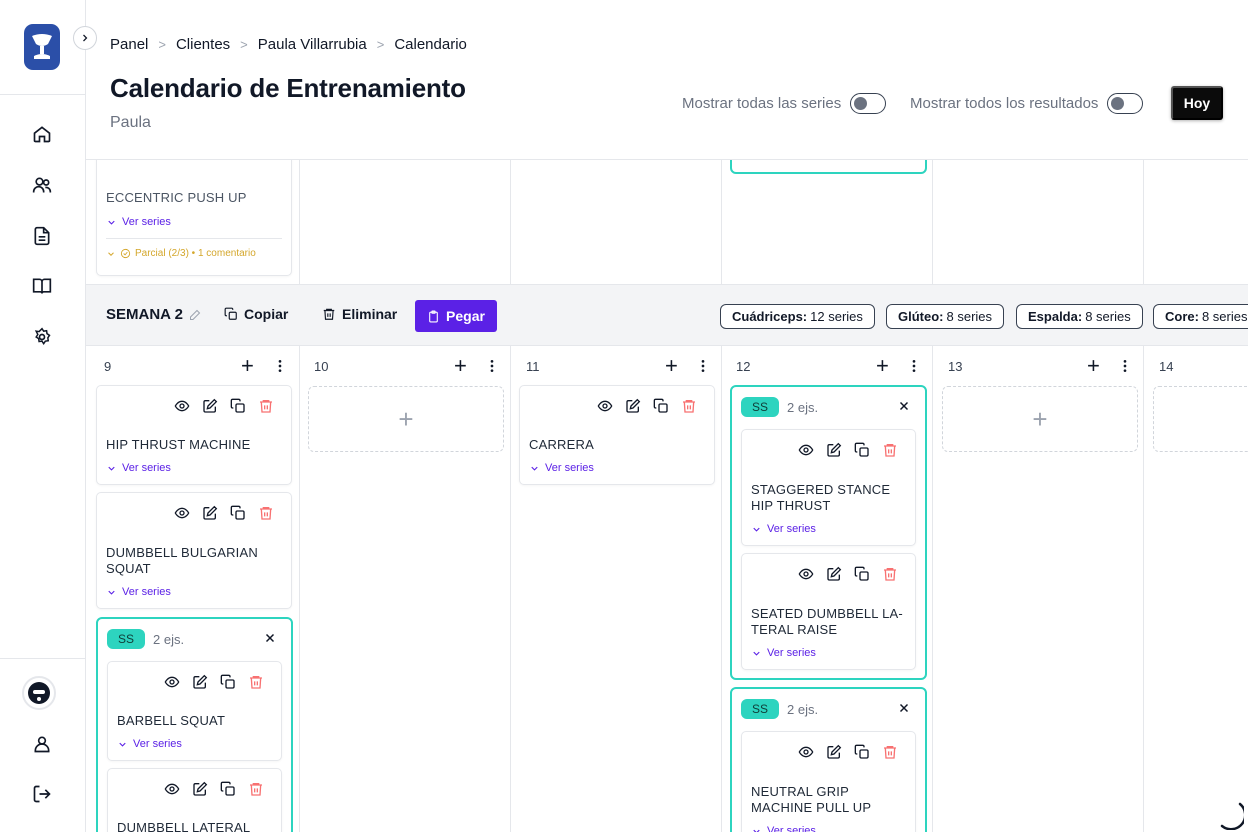  Describe the element at coordinates (945, 316) in the screenshot. I see `muscle-chip: Glúteo: 8 series` at that location.